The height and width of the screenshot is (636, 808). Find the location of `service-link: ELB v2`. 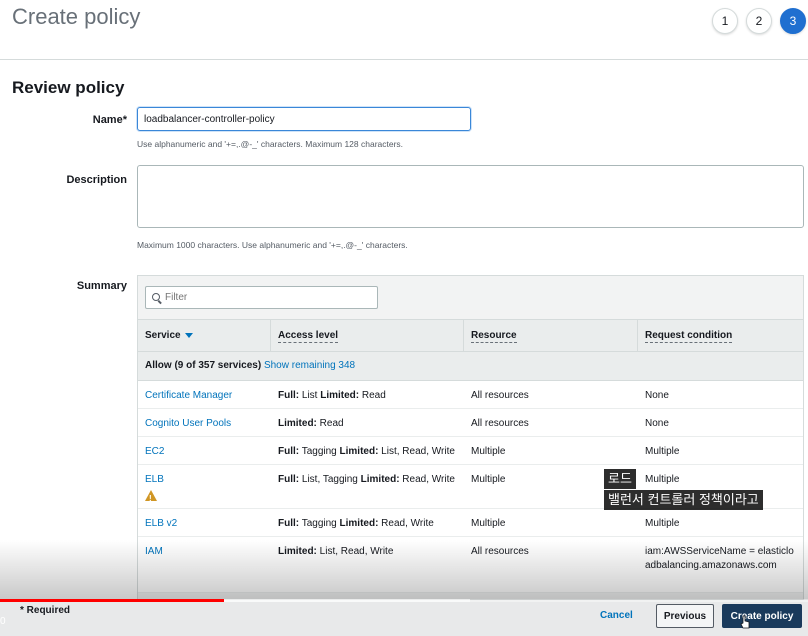

service-link: ELB v2 is located at coordinates (204, 522).